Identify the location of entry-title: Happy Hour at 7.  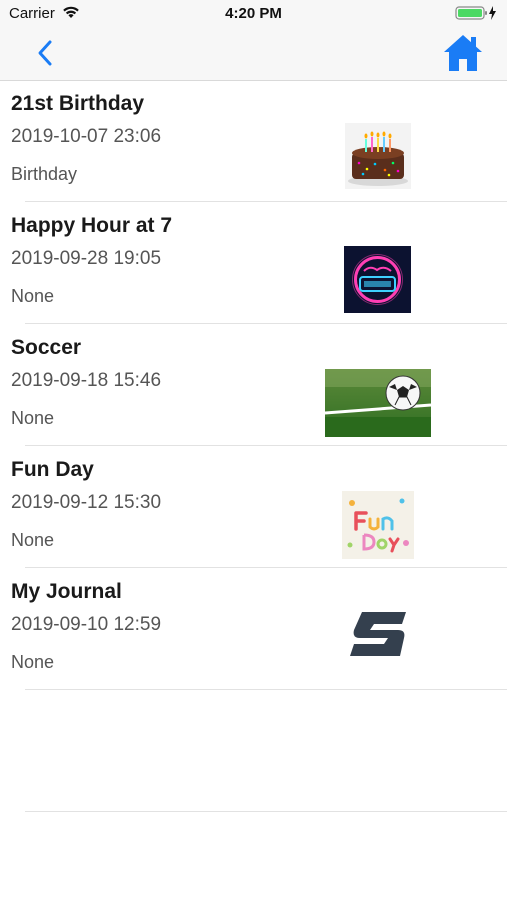
(92, 225).